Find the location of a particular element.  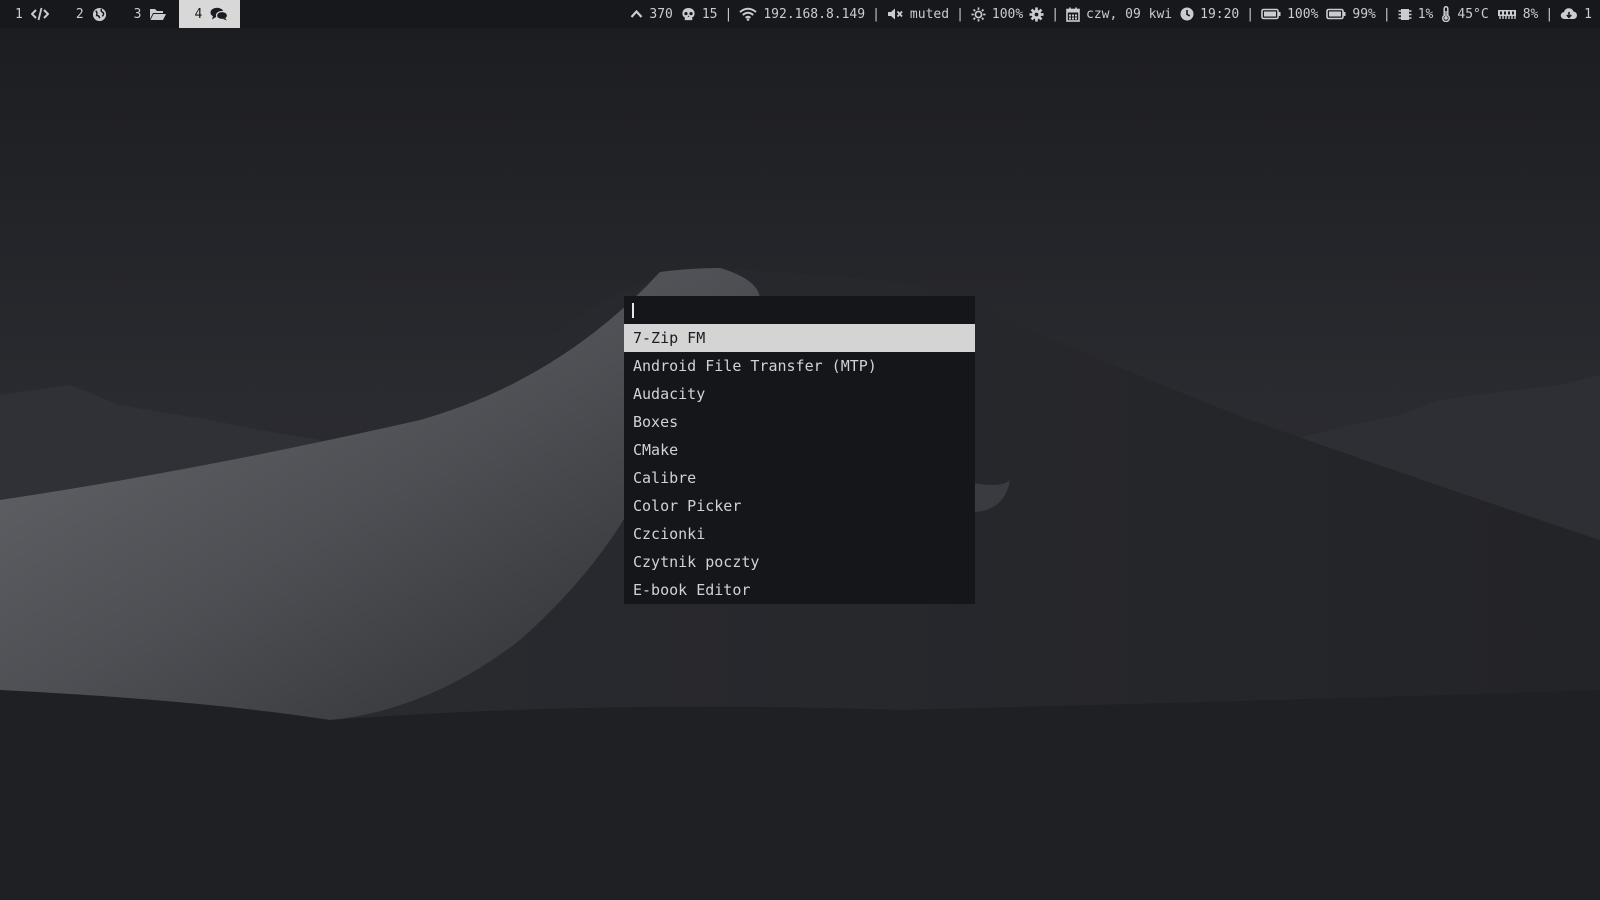

launcher-result-item: Calibre is located at coordinates (799, 478).